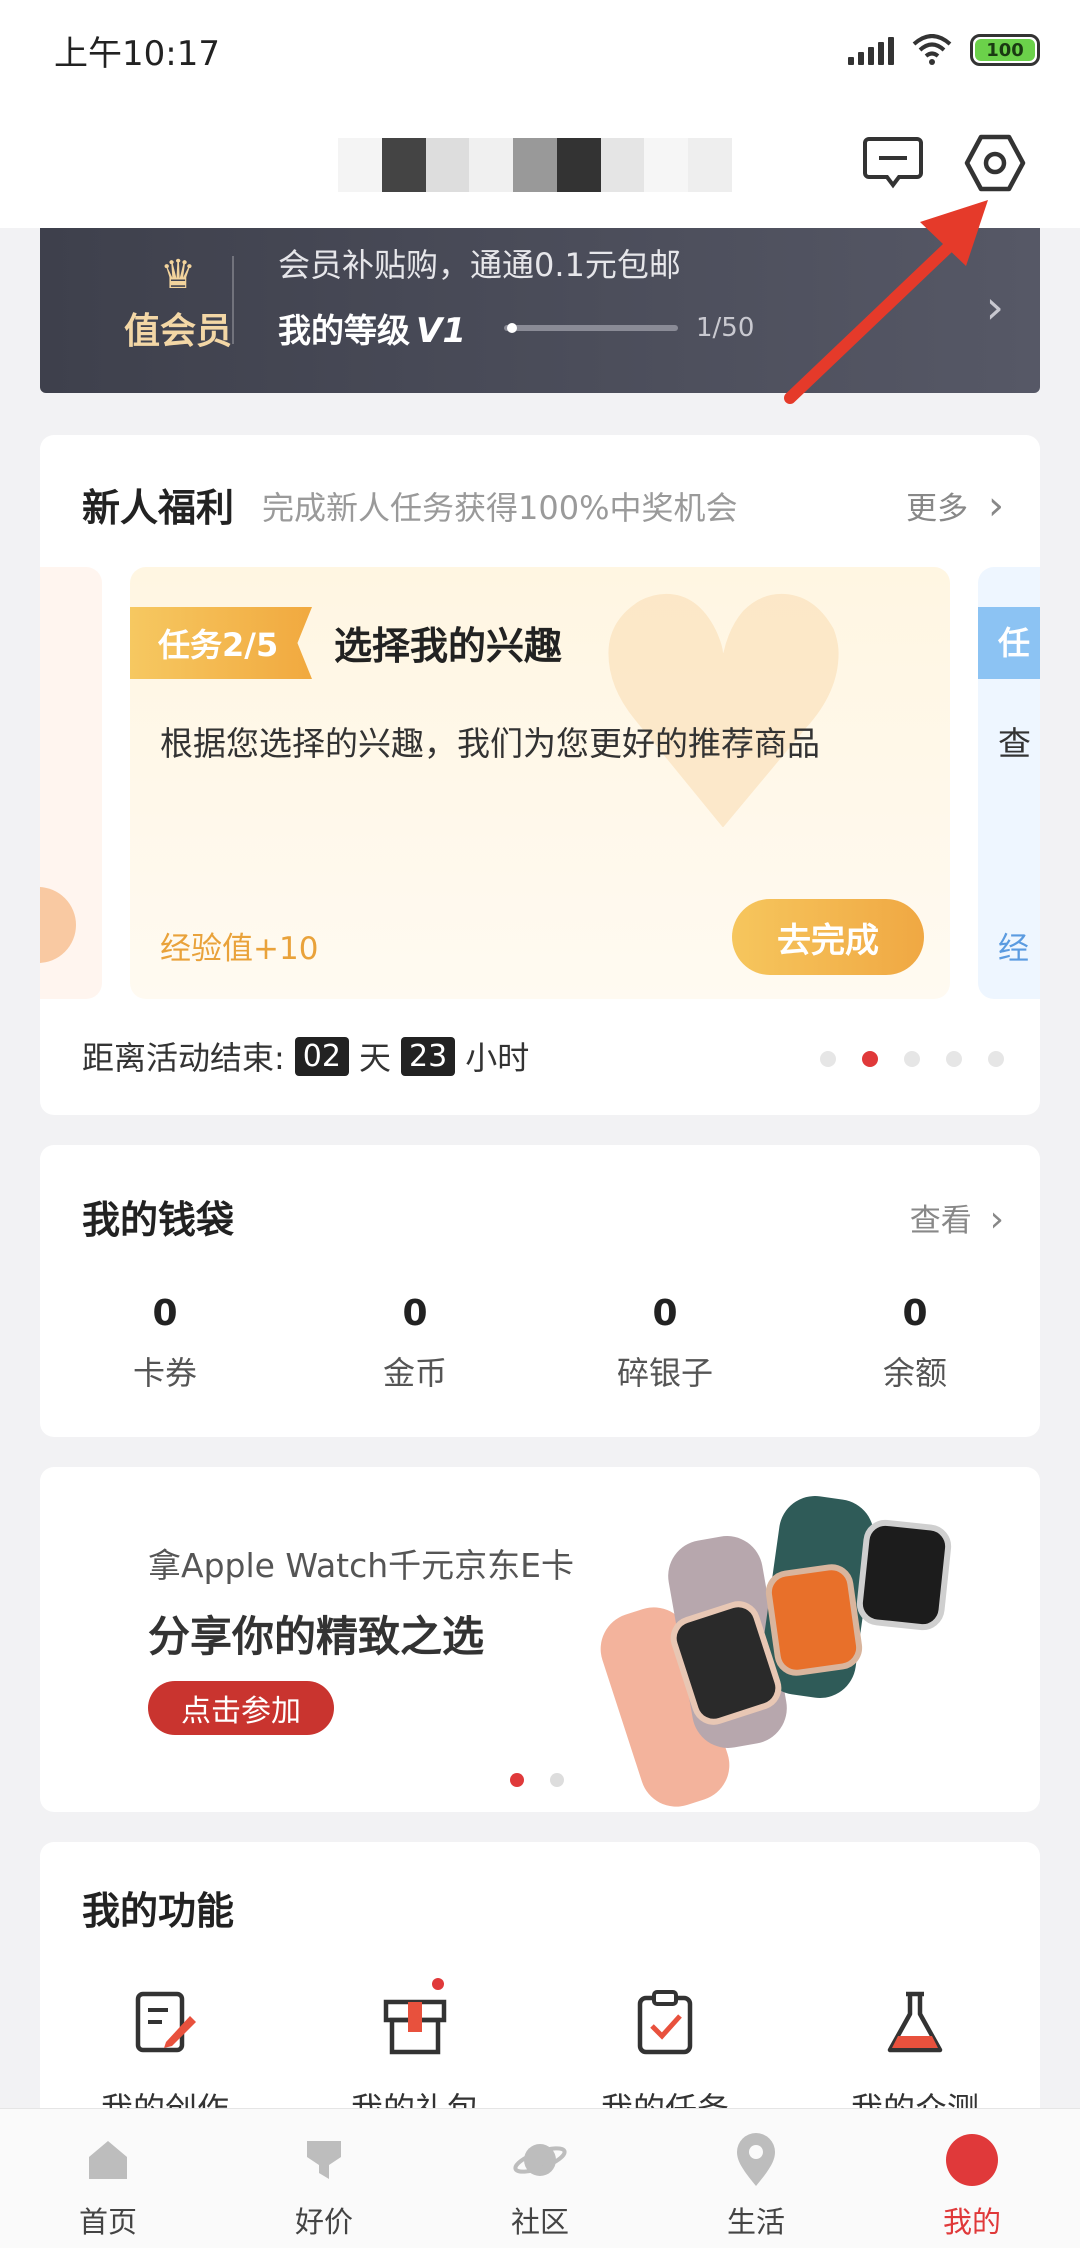 This screenshot has height=2248, width=1080. I want to click on task-description: 根据您选择的兴趣，我们为您更好的推荐商品, so click(490, 743).